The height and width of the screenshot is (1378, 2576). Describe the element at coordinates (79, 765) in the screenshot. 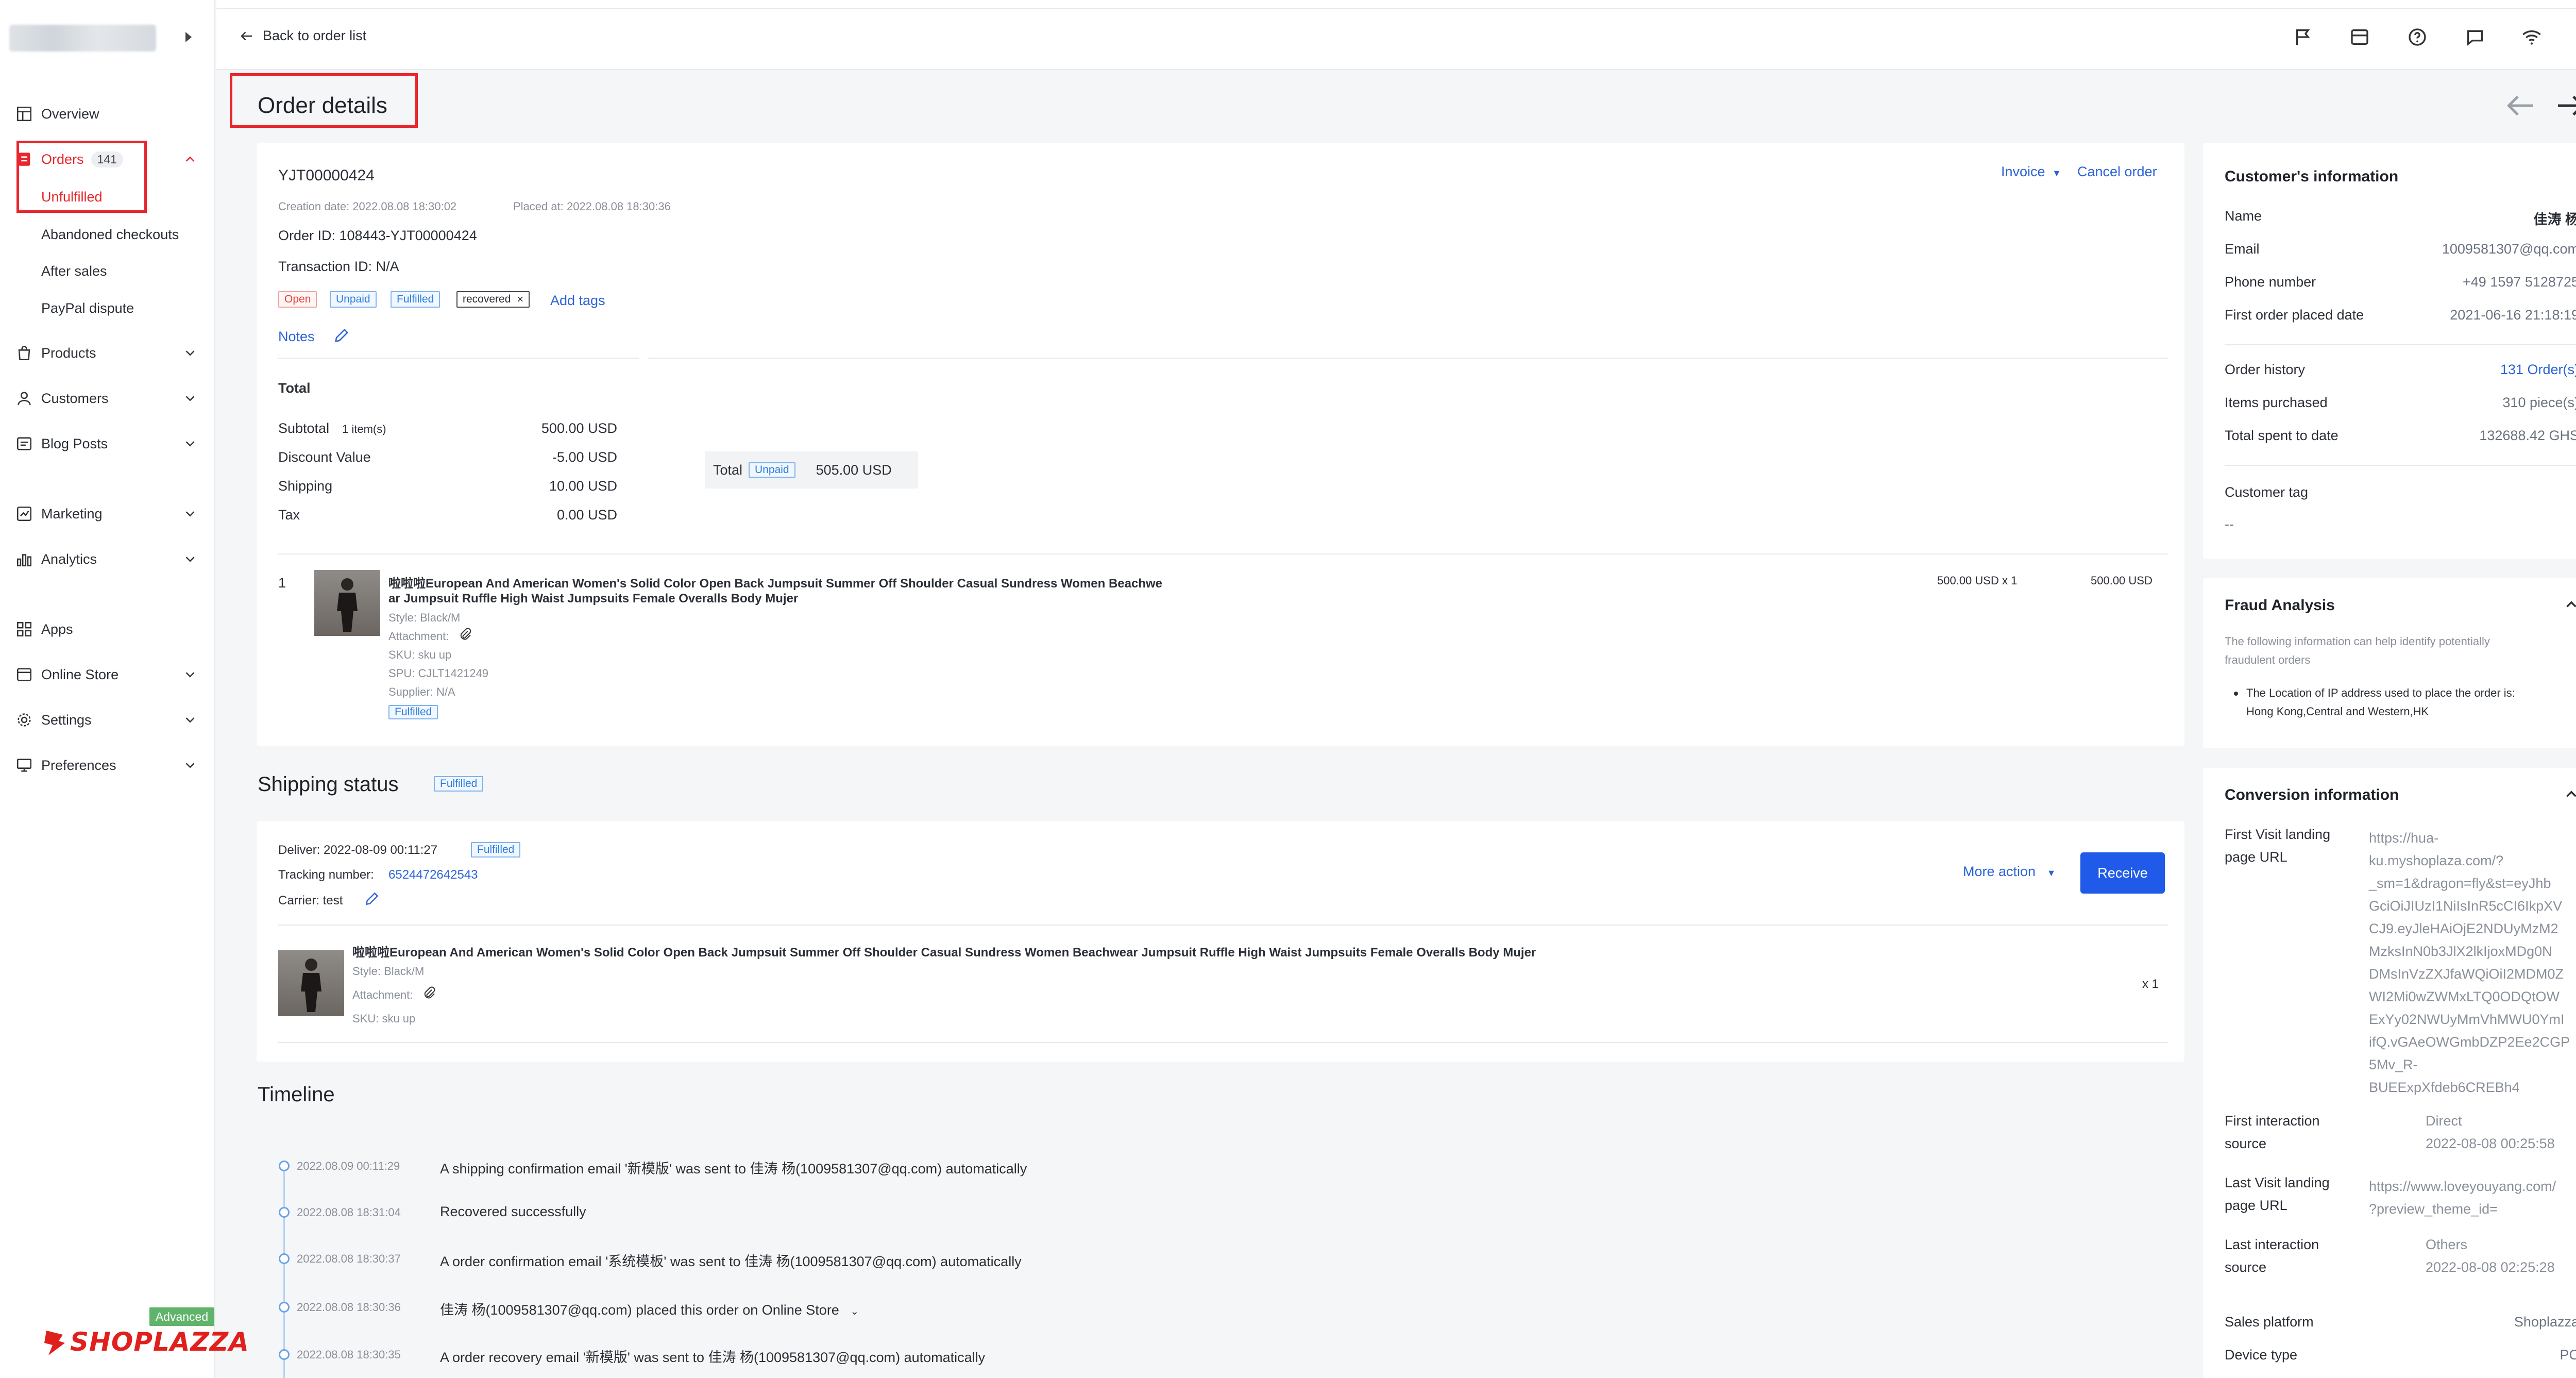

I see `sidebar-item-label: Preferences` at that location.